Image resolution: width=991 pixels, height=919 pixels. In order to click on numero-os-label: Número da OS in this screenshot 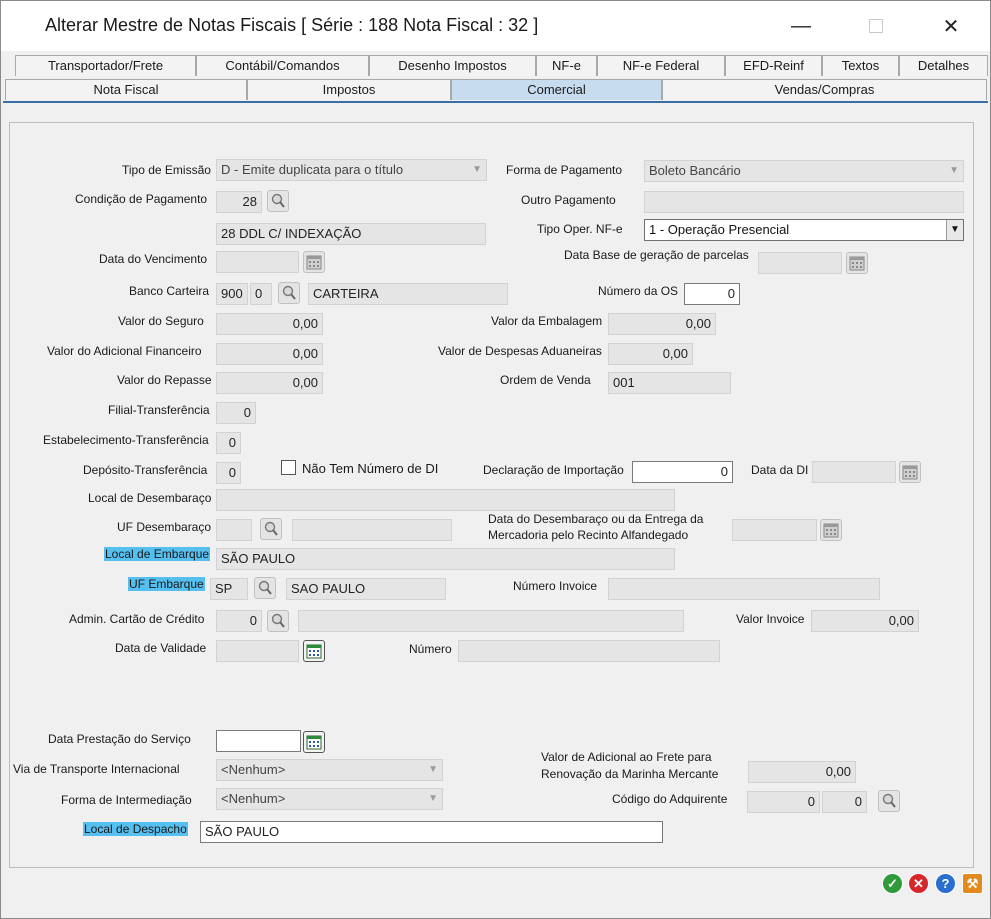, I will do `click(638, 291)`.